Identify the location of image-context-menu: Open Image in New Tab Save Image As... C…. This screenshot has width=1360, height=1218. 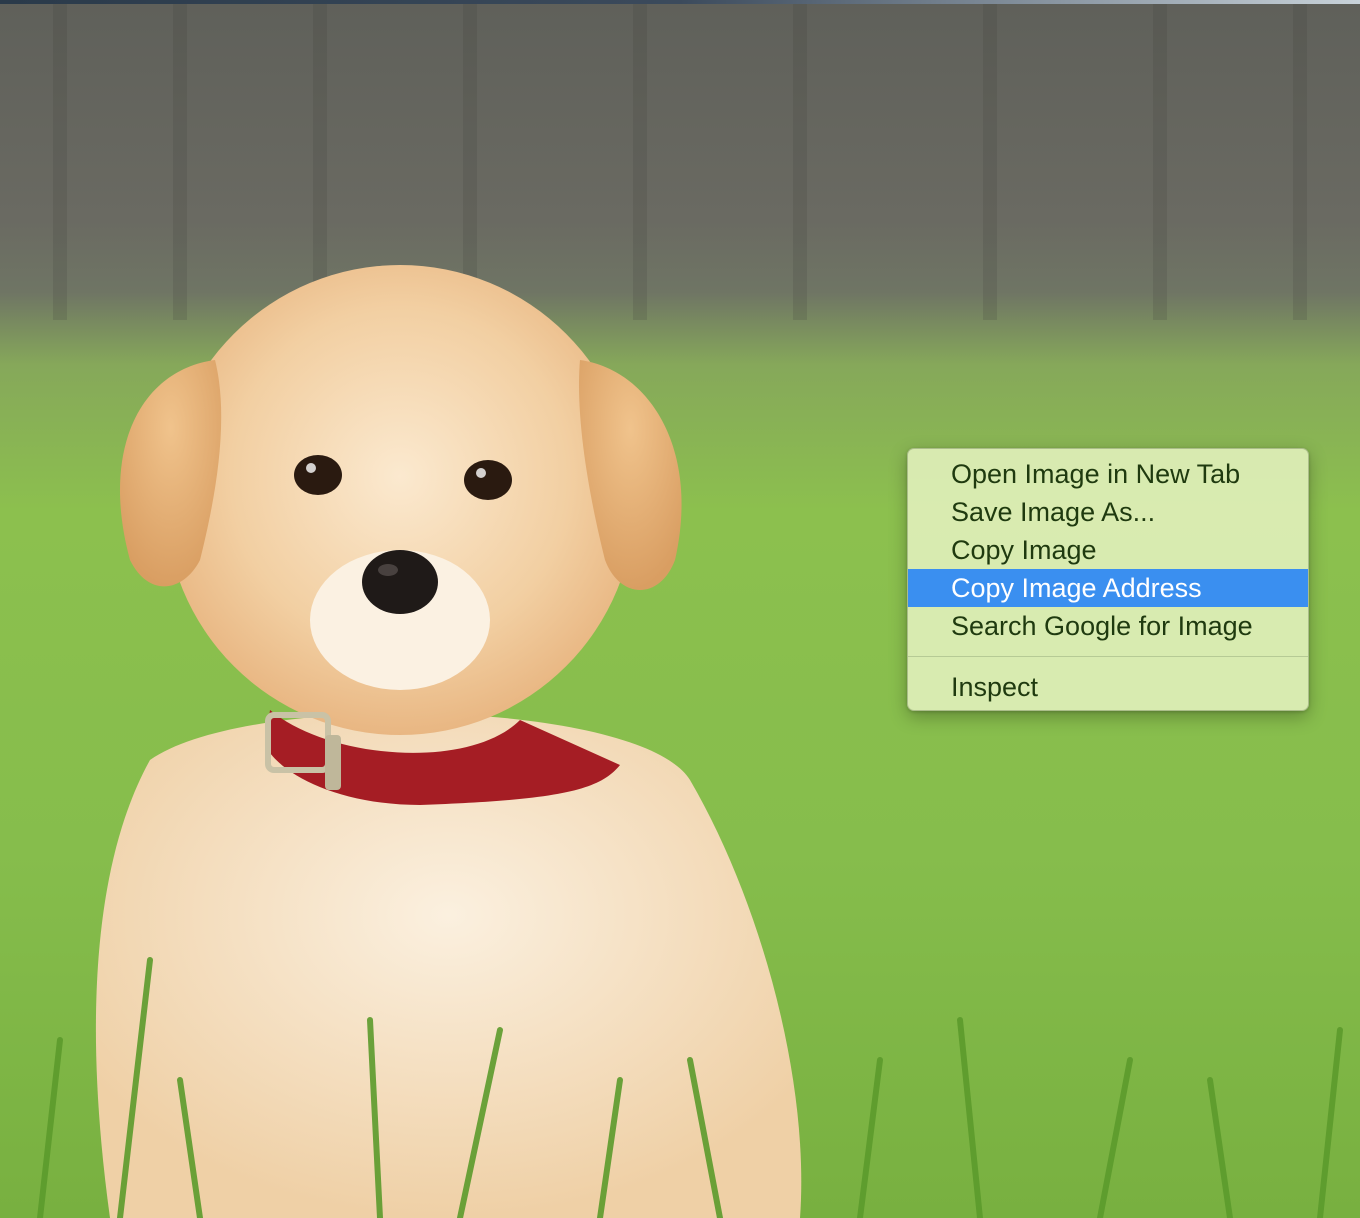
(1108, 579).